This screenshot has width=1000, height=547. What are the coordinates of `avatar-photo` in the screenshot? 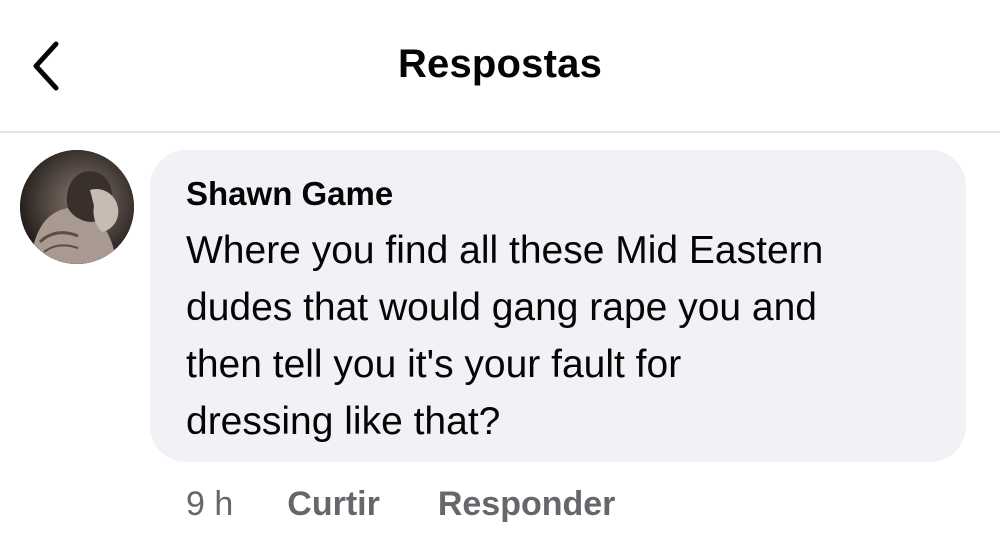 It's located at (77, 207).